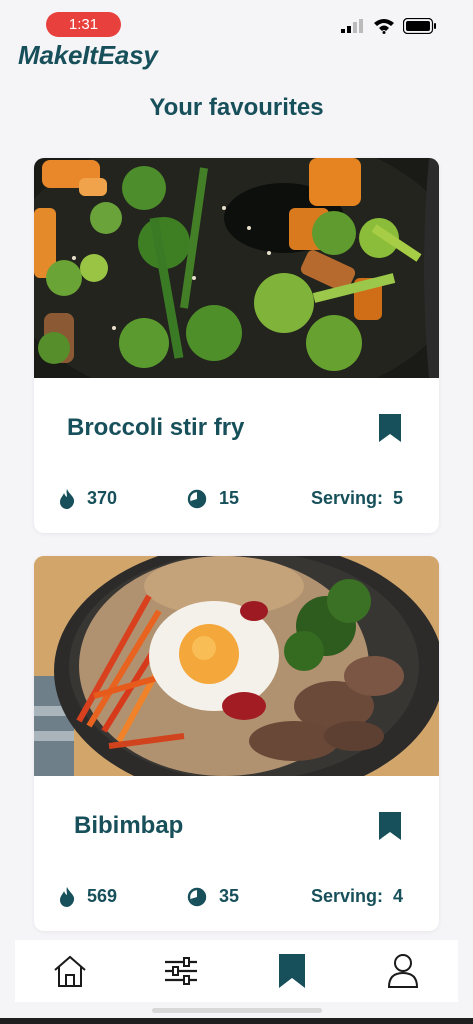 The width and height of the screenshot is (473, 1024). I want to click on home-icon, so click(70, 971).